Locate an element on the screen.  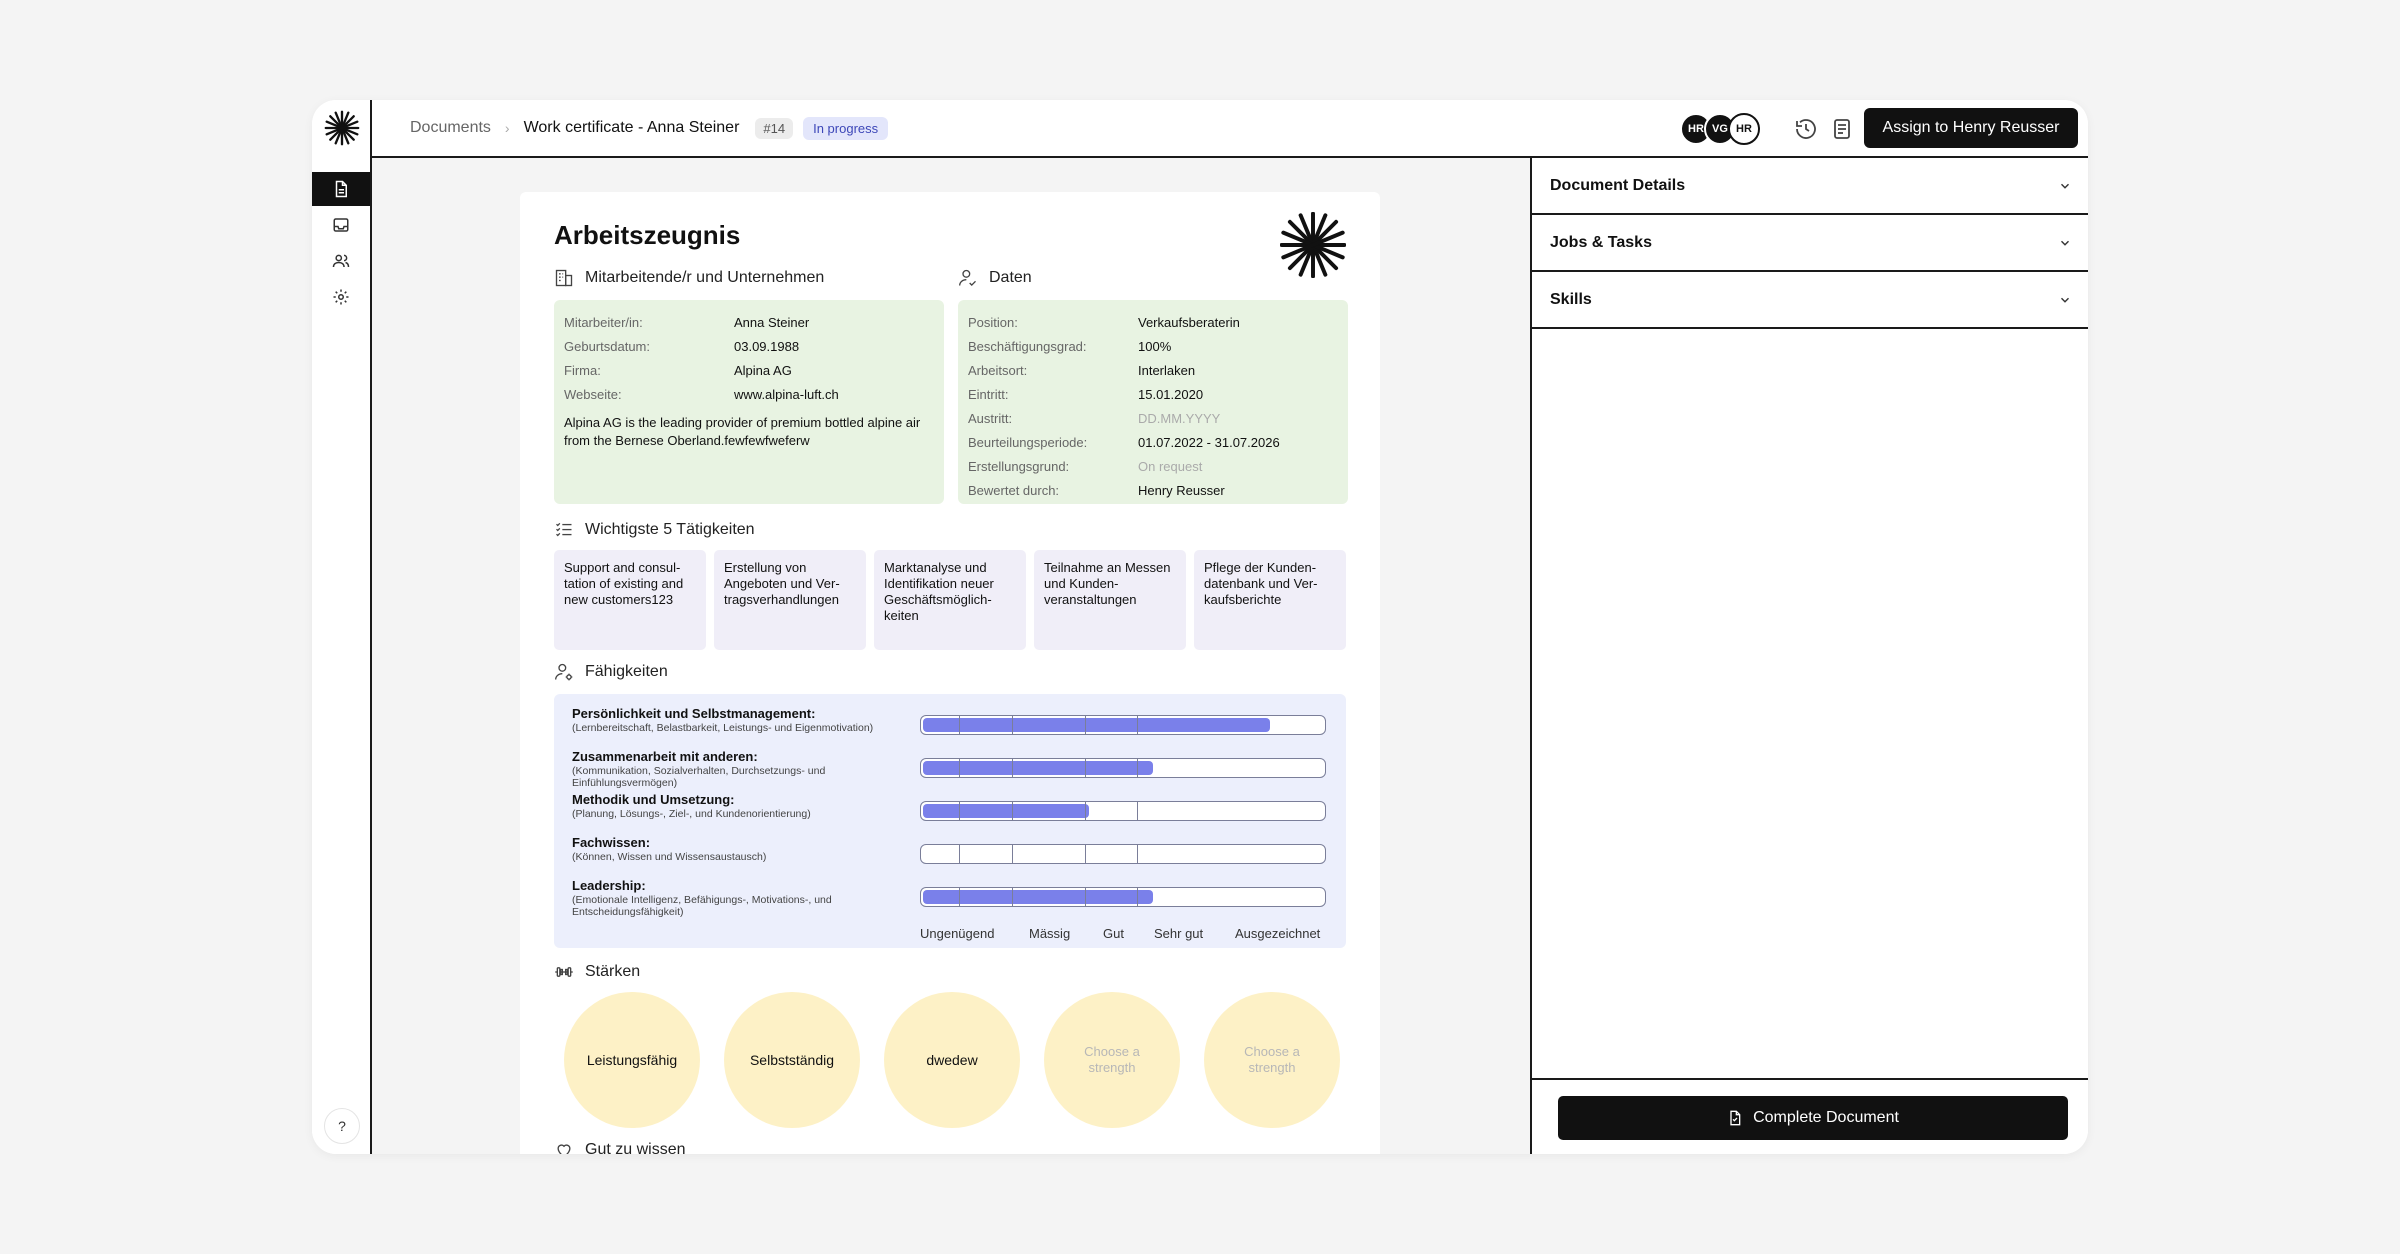
field-label: Eintritt: is located at coordinates (988, 394).